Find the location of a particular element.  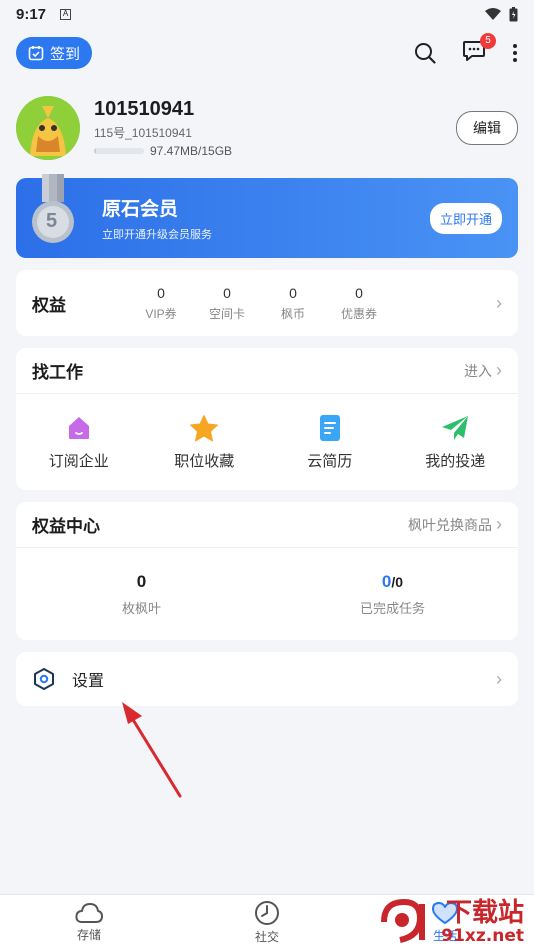

settings-label: 设置 is located at coordinates (88, 681).